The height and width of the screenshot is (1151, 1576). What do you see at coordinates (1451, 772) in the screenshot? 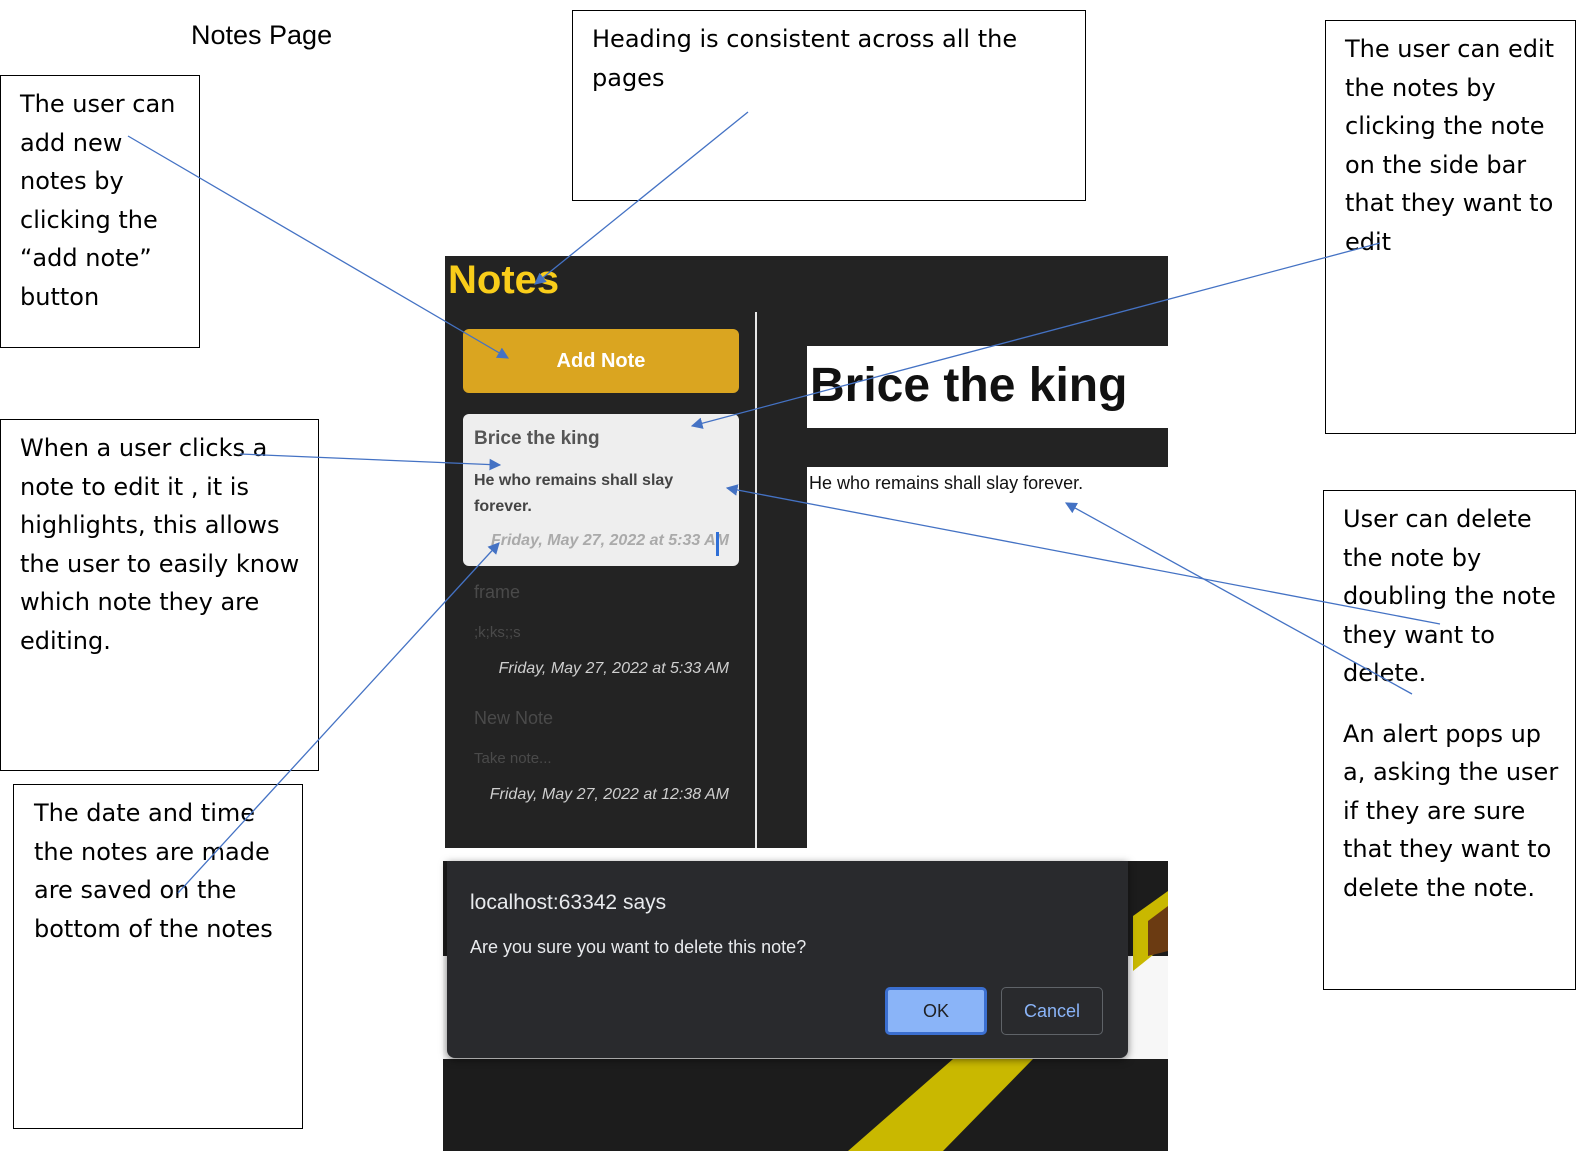
I see `callout-line: a, asking the user` at bounding box center [1451, 772].